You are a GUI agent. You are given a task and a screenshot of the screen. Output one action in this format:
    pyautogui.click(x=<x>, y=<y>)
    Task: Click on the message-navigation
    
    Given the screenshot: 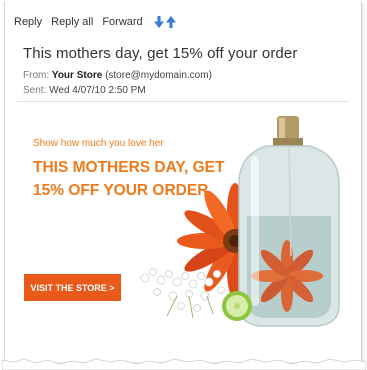 What is the action you would take?
    pyautogui.click(x=164, y=22)
    